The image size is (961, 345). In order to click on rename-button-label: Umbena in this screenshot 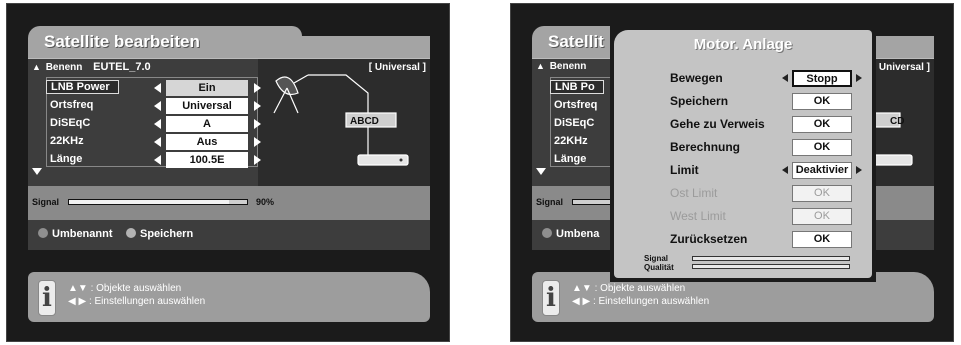, I will do `click(578, 234)`.